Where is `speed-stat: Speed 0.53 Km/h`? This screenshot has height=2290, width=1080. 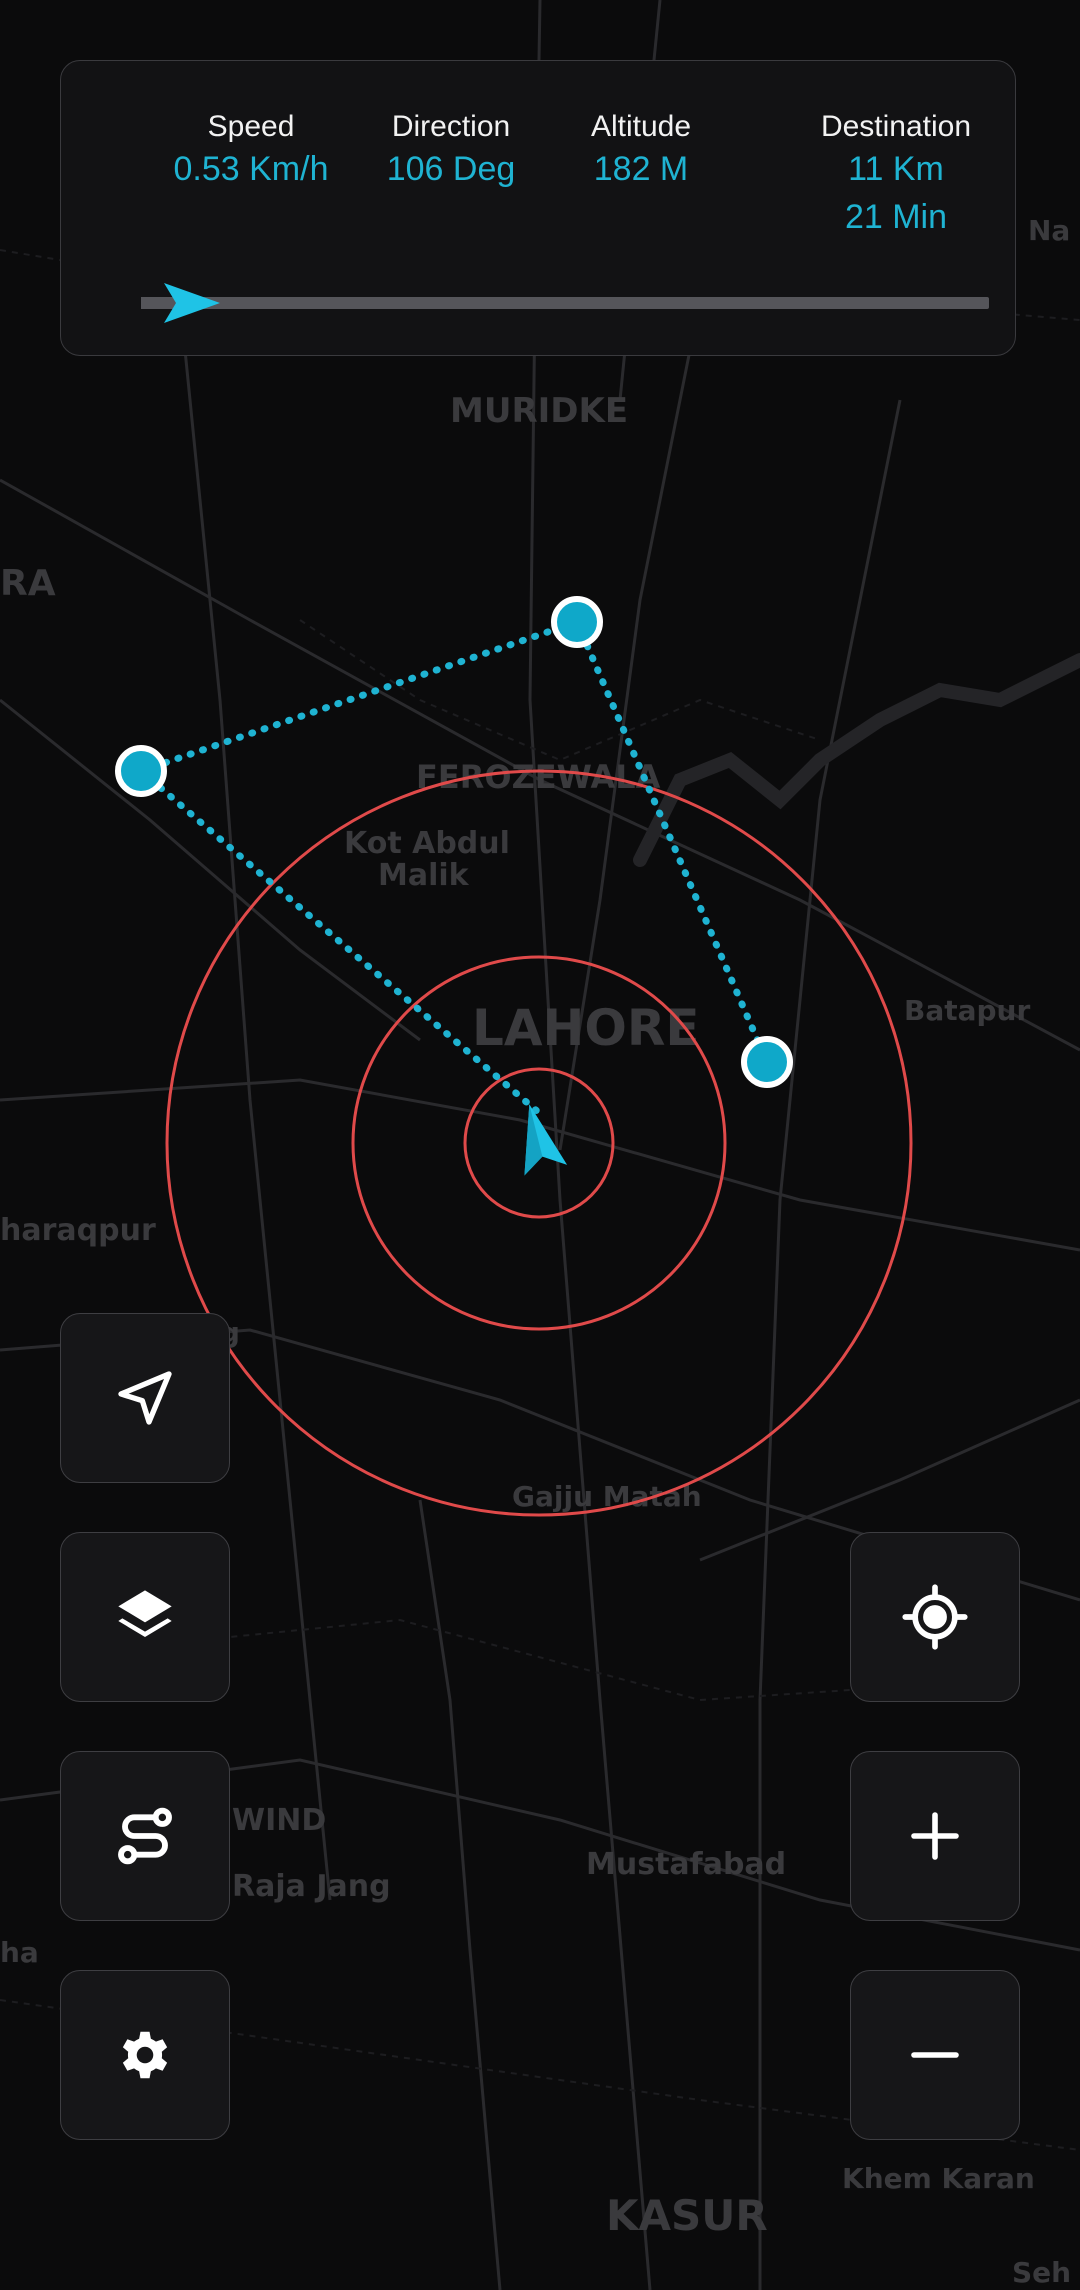
speed-stat: Speed 0.53 Km/h is located at coordinates (251, 151).